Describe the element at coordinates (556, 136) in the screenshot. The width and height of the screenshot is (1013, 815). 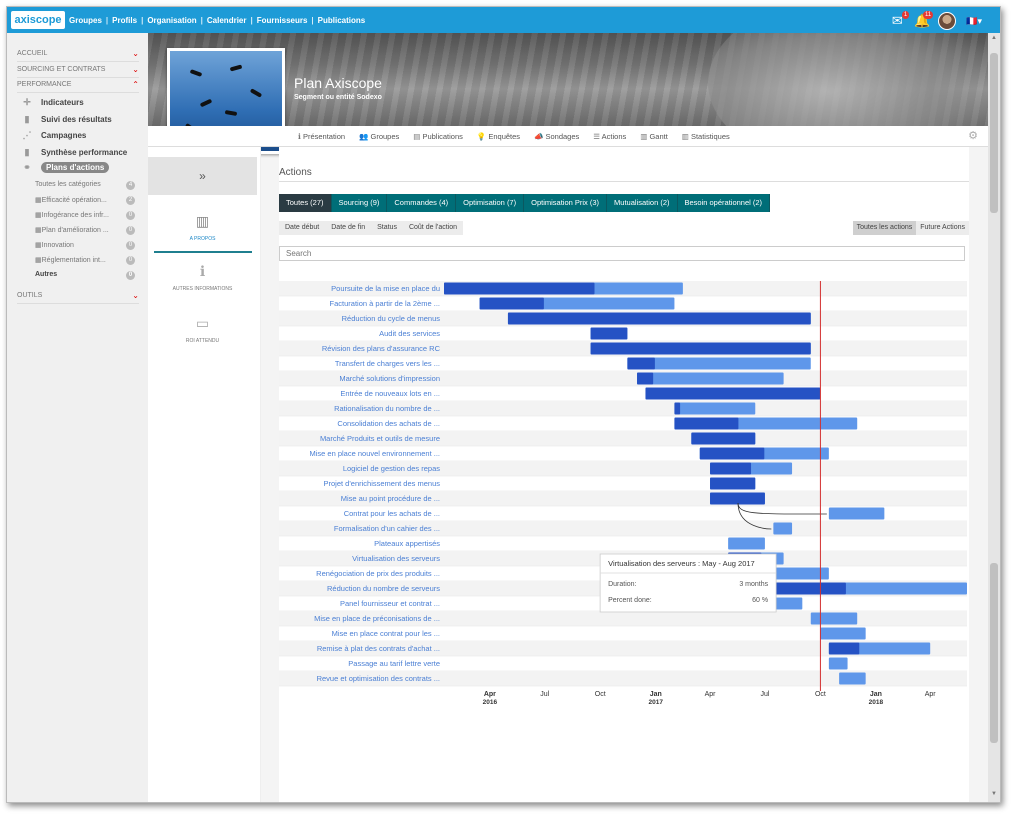
I see `tab-sondages: 📣 Sondages` at that location.